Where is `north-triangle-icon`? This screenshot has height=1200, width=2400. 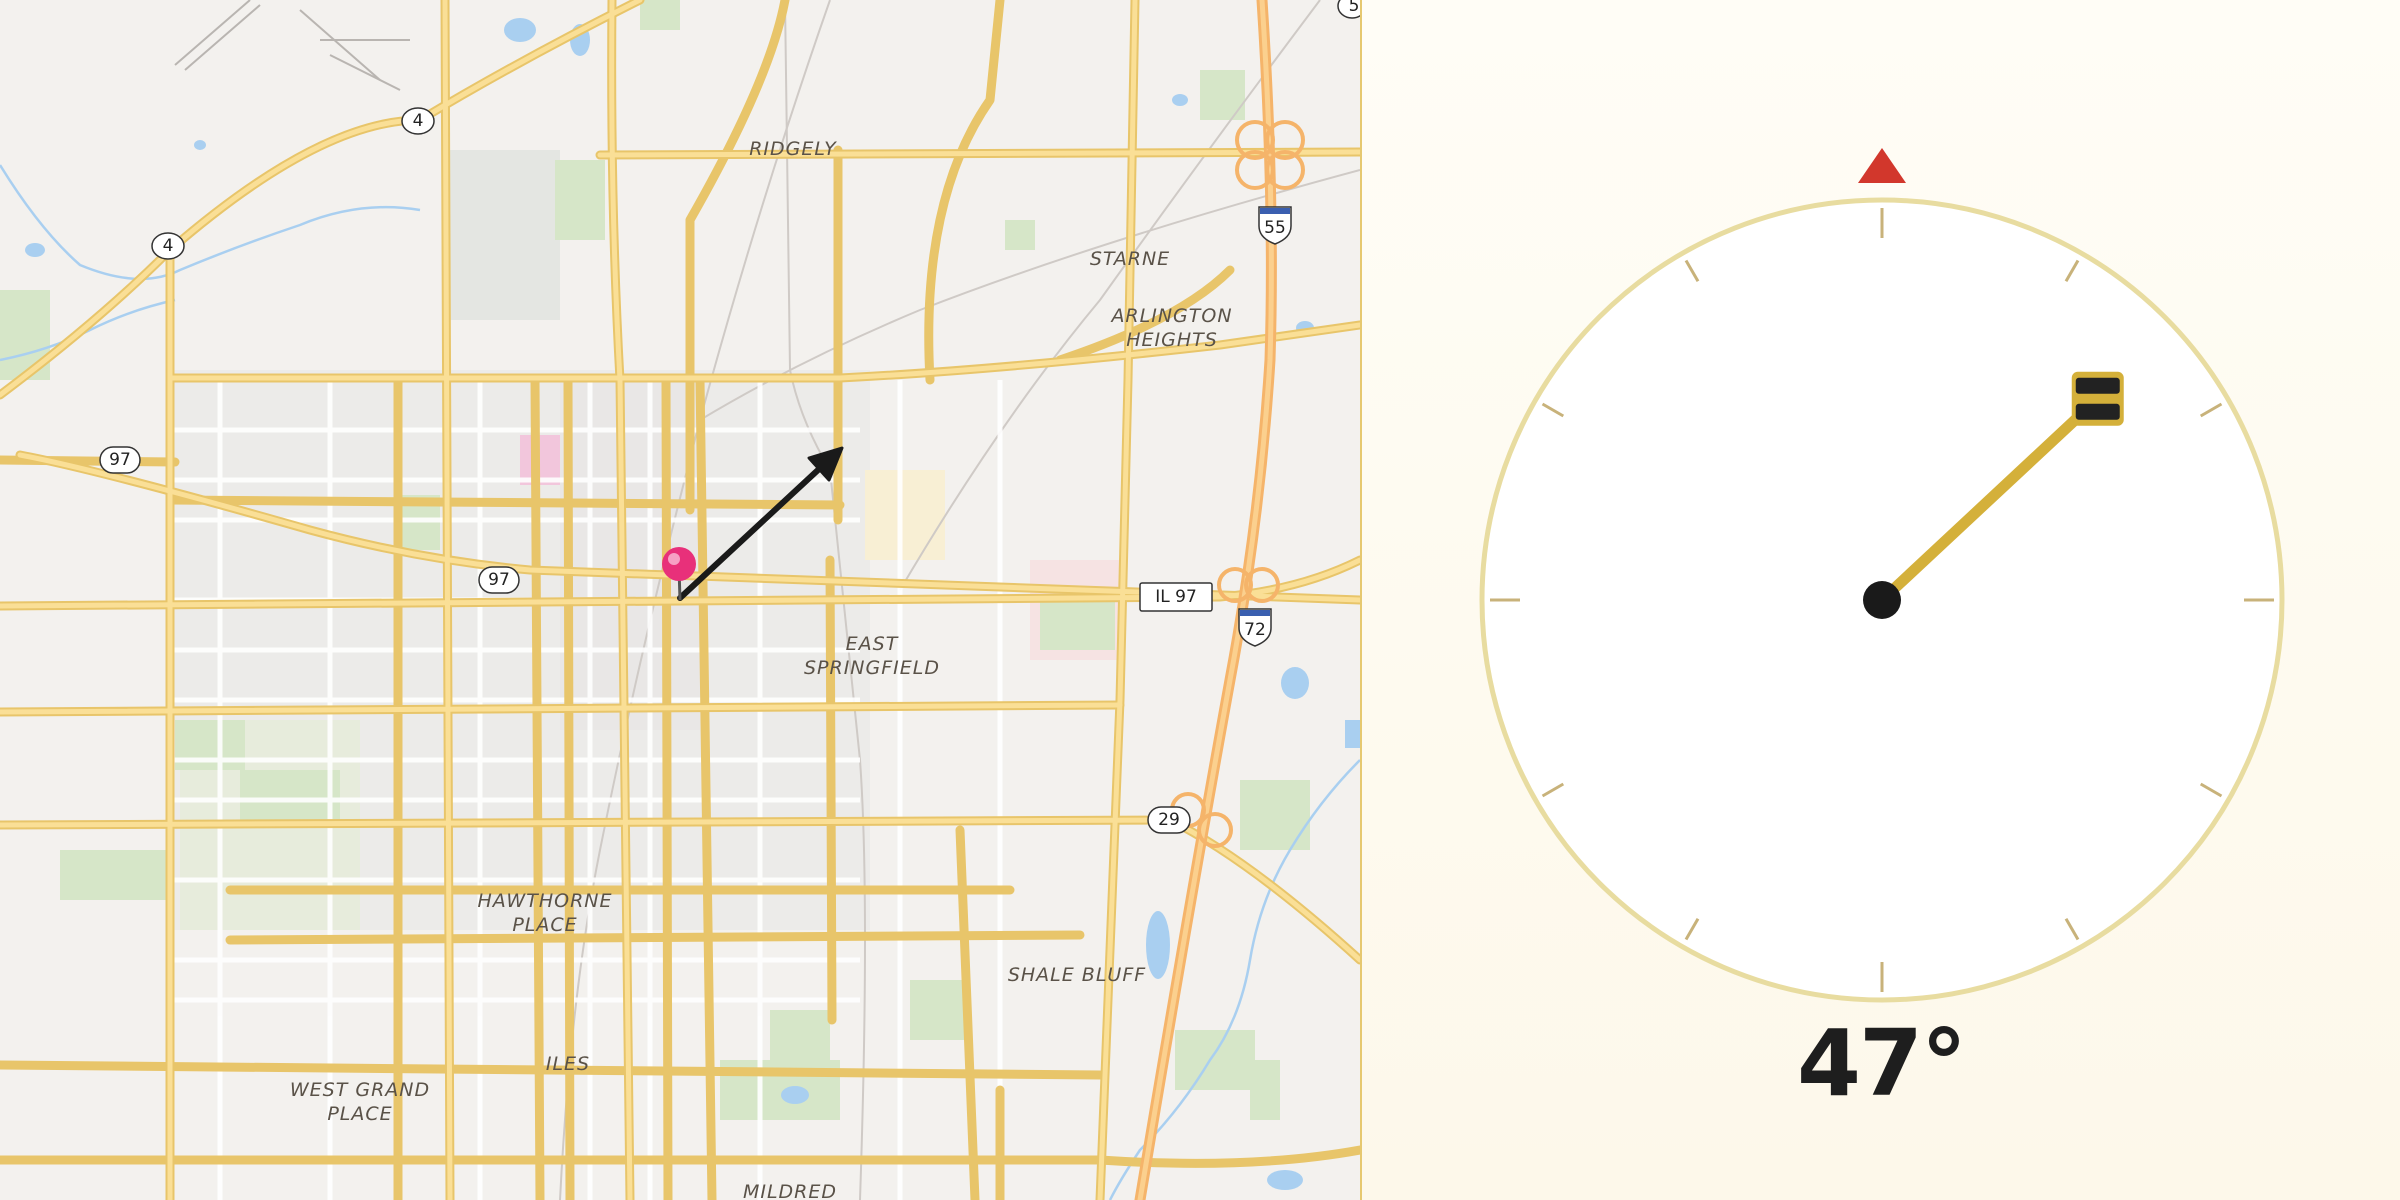
north-triangle-icon is located at coordinates (1882, 165).